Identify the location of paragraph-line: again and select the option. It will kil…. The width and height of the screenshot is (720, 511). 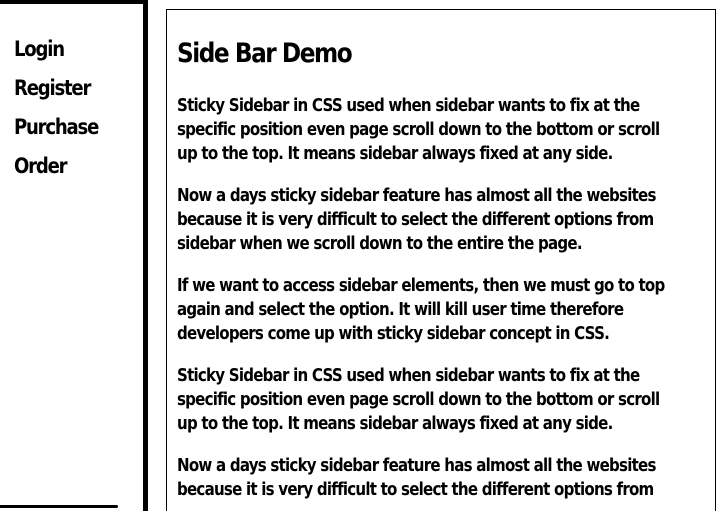
(400, 310).